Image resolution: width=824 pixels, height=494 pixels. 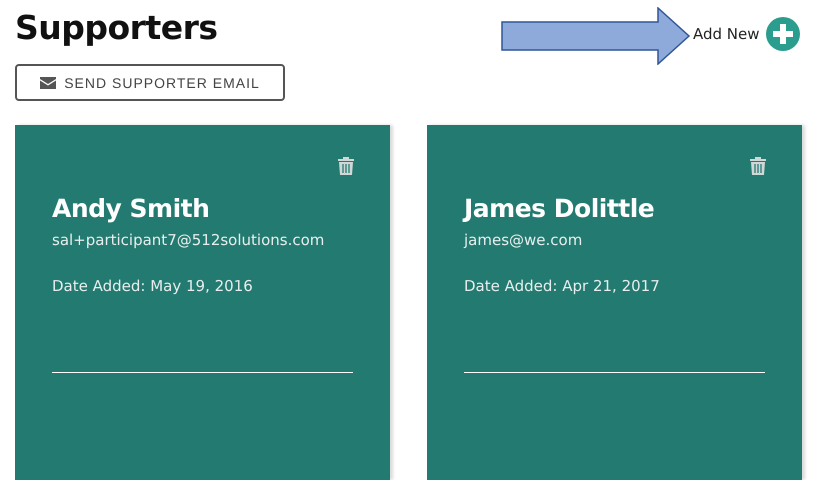 What do you see at coordinates (189, 240) in the screenshot?
I see `supporter-email: sal+participant7@512solutions.com` at bounding box center [189, 240].